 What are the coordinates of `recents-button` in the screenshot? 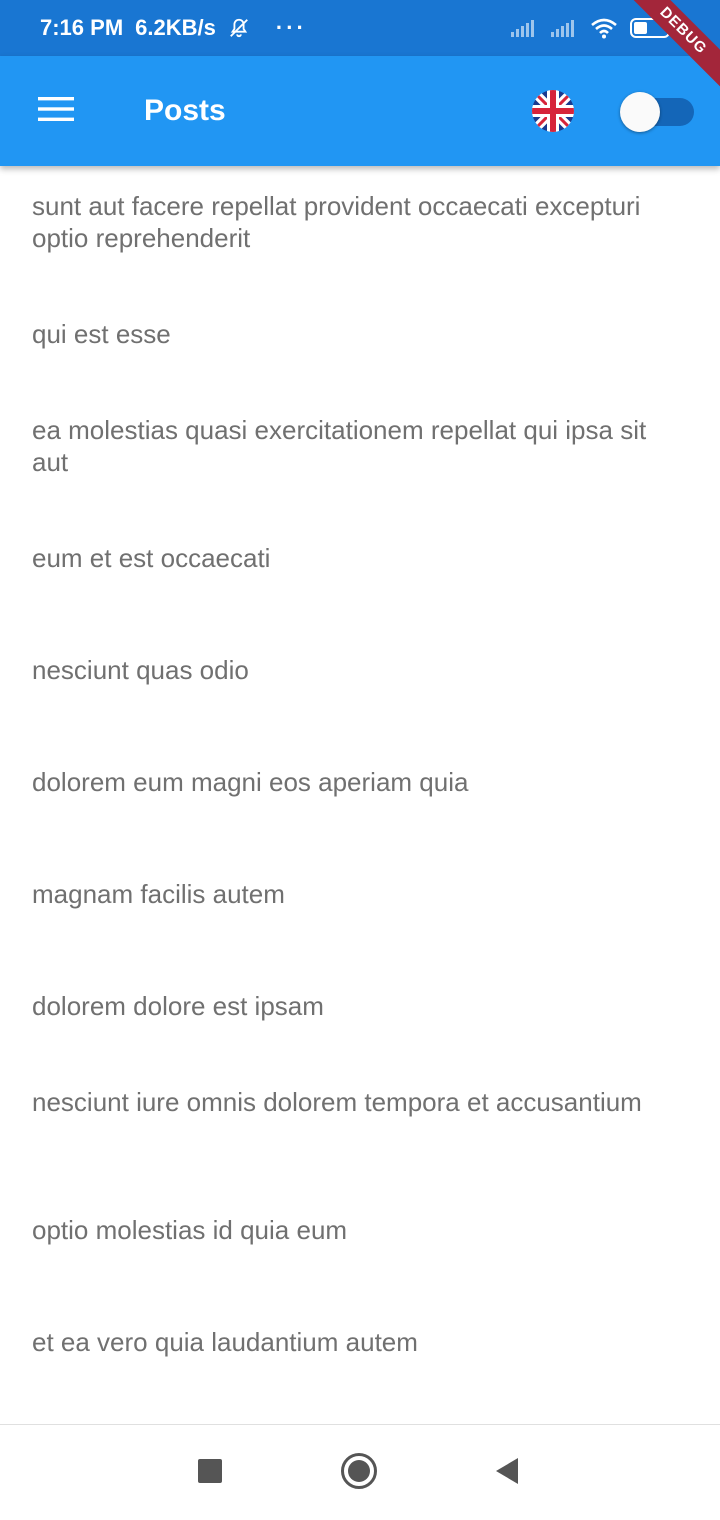 It's located at (210, 1473).